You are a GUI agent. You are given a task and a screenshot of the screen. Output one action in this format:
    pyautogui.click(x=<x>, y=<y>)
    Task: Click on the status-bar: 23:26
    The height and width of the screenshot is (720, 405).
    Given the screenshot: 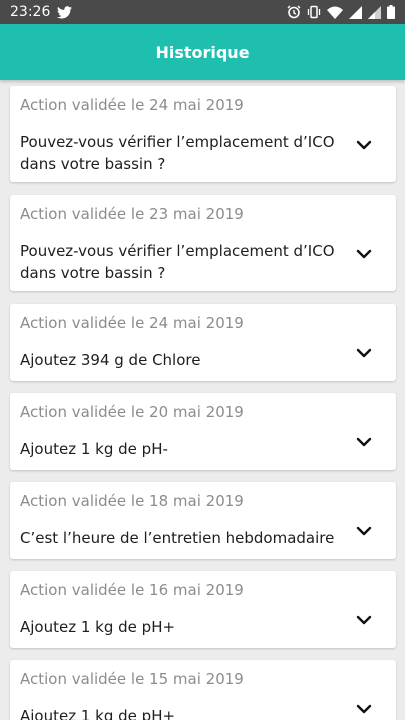 What is the action you would take?
    pyautogui.click(x=202, y=12)
    